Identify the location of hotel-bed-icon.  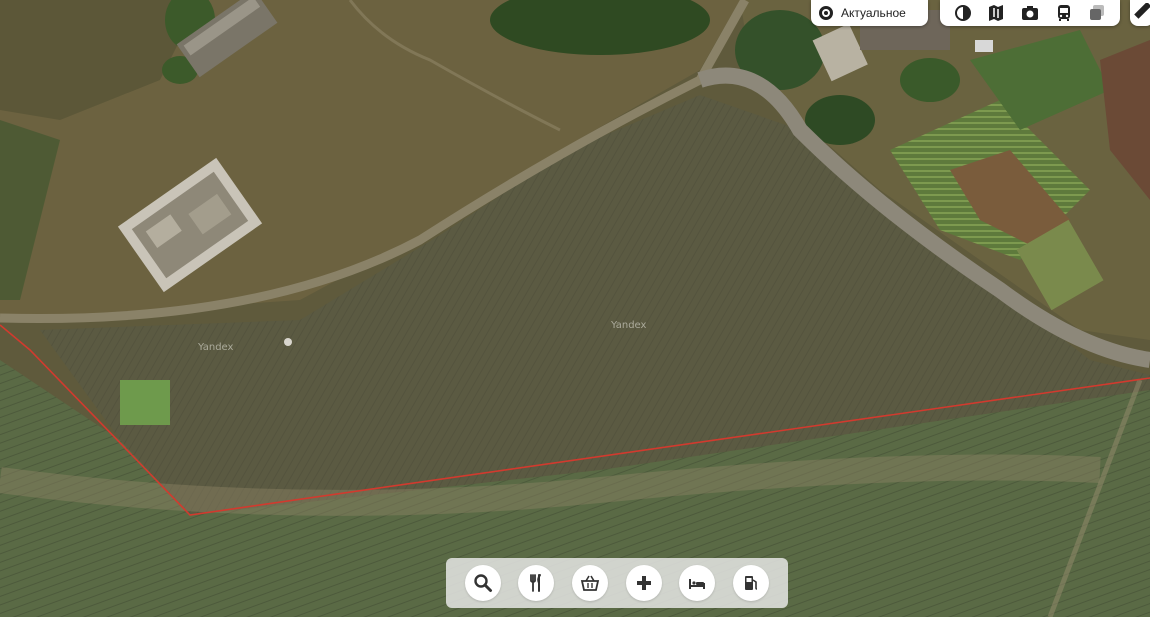
(697, 584).